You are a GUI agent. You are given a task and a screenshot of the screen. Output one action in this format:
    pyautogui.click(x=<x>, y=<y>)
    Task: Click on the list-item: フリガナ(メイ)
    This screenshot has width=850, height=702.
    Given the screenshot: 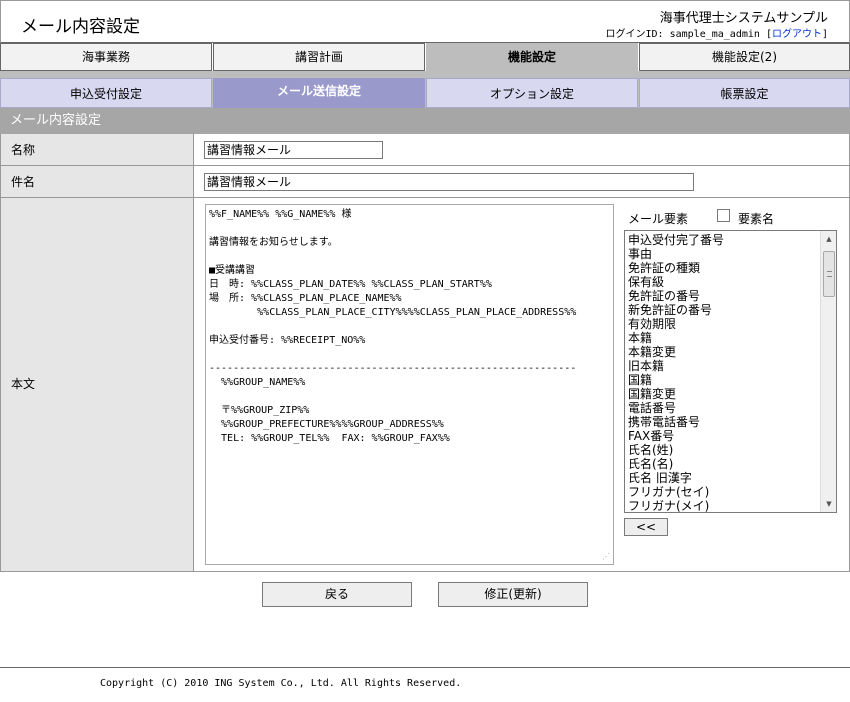 What is the action you would take?
    pyautogui.click(x=724, y=505)
    